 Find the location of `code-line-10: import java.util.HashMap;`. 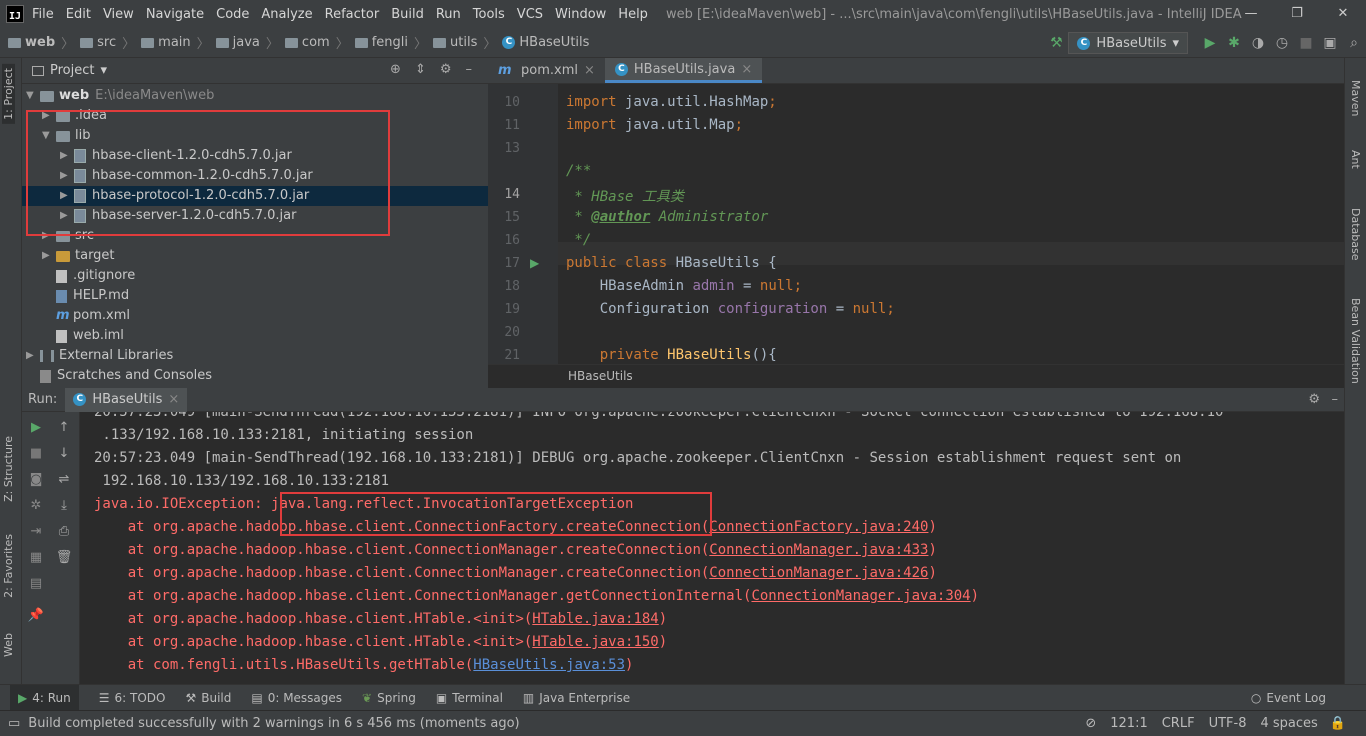

code-line-10: import java.util.HashMap; is located at coordinates (671, 102).